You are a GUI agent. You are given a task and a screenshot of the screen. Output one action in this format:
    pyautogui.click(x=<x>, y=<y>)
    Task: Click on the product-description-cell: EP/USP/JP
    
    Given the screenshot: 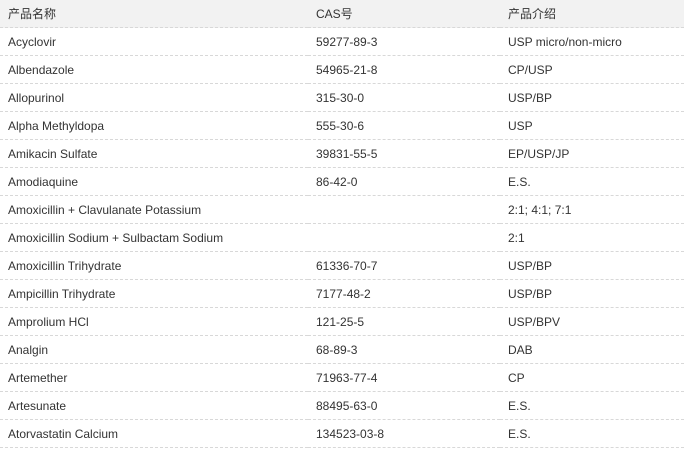 What is the action you would take?
    pyautogui.click(x=592, y=153)
    